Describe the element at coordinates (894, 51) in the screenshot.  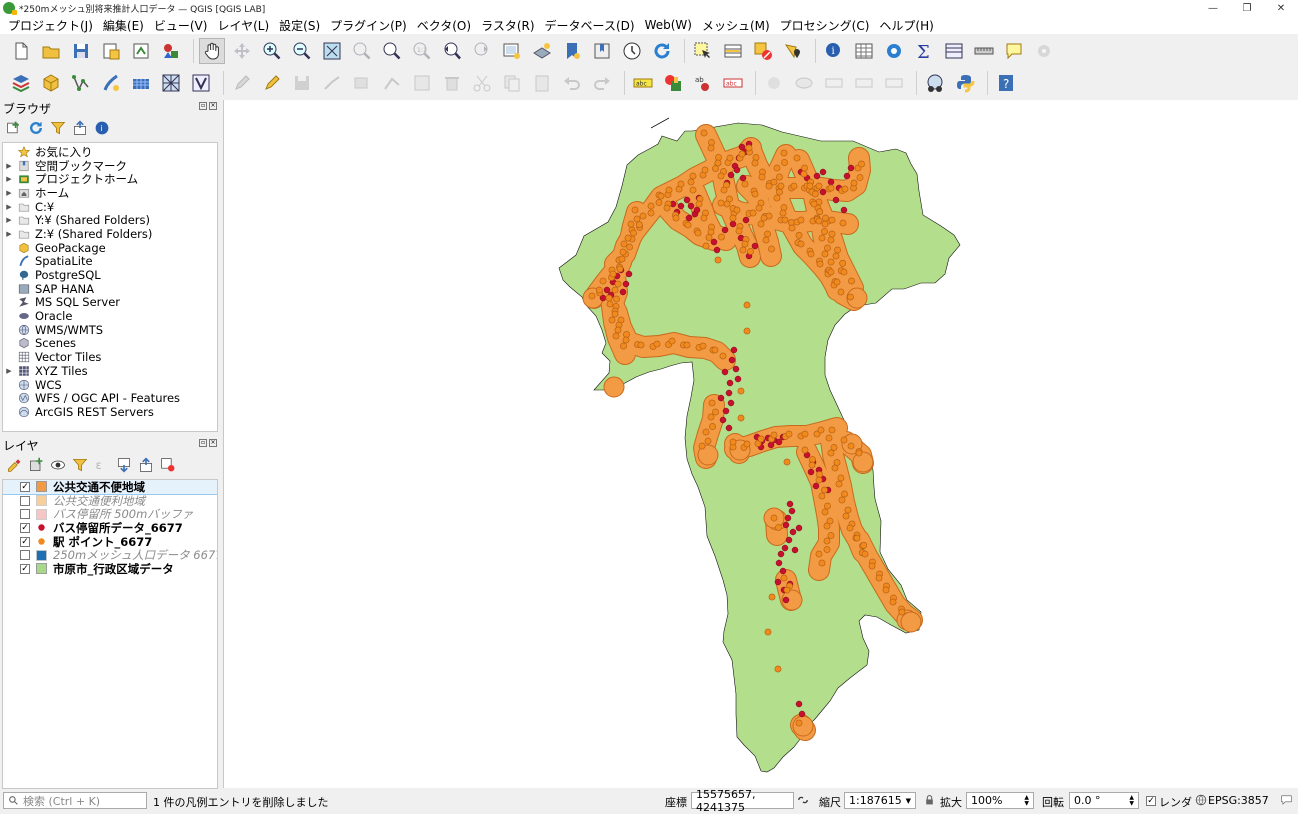
I see `settings-gear-icon` at that location.